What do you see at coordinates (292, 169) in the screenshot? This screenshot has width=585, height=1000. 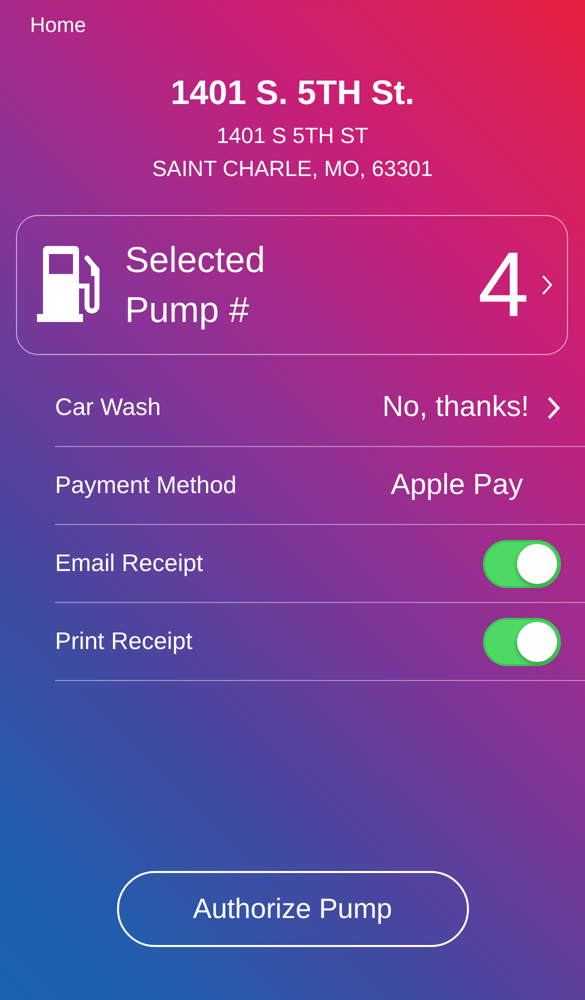 I see `station-address: SAINT CHARLE, MO, 63301` at bounding box center [292, 169].